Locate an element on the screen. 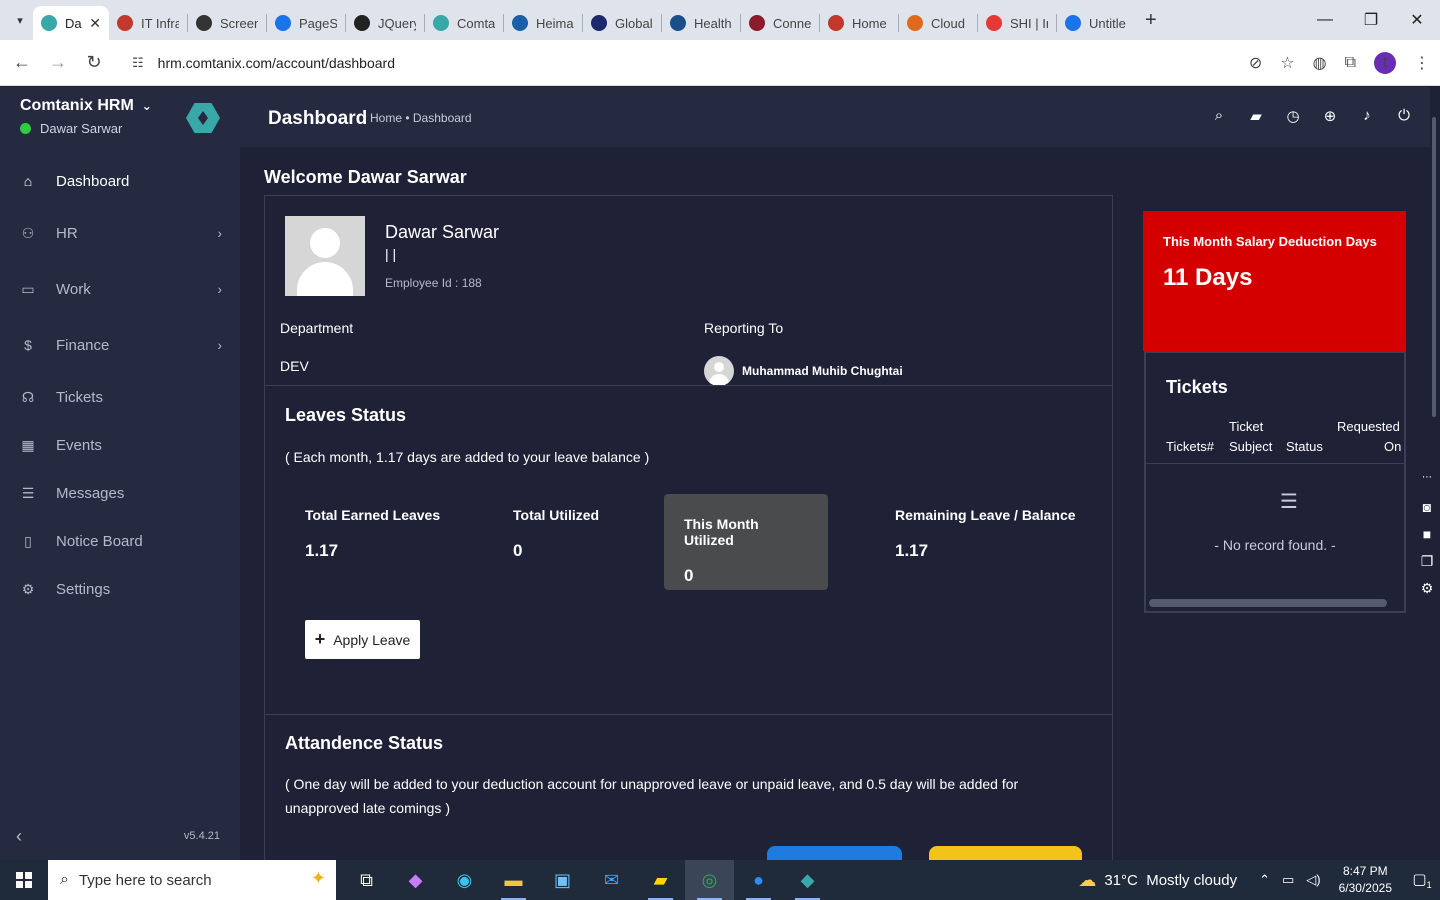 The image size is (1440, 900). browser-tab: JQuery is located at coordinates (385, 23).